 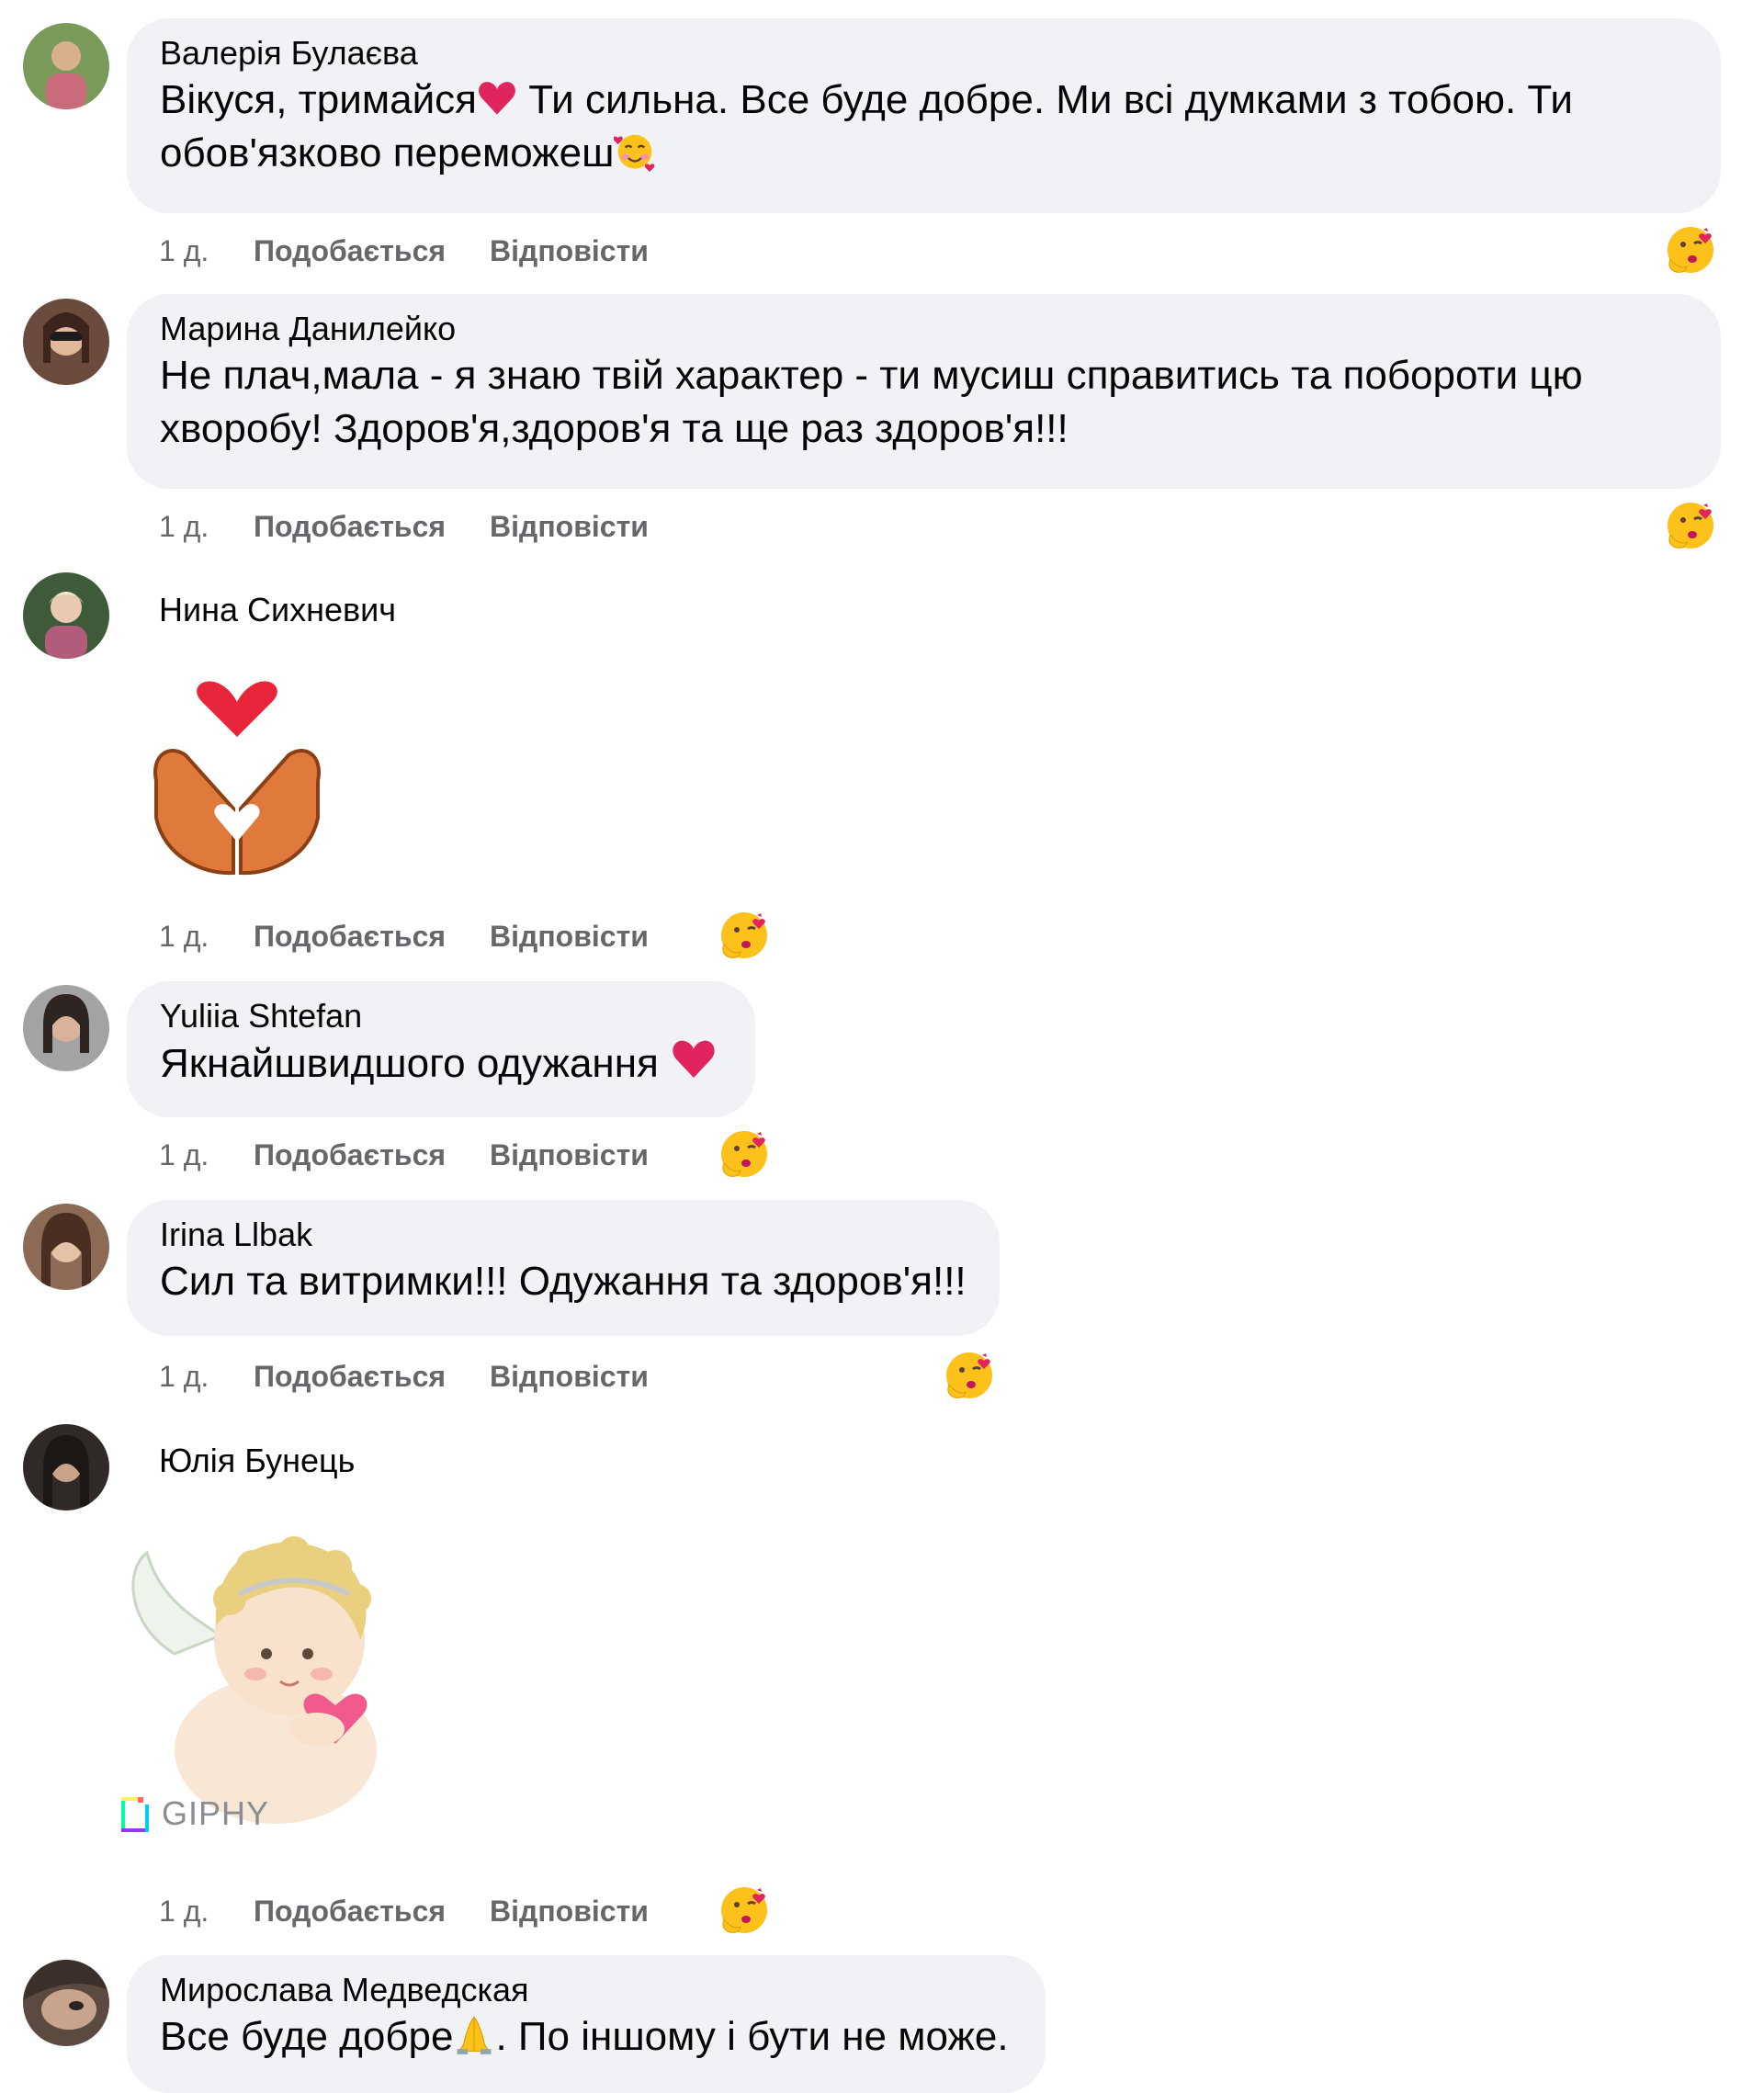 I want to click on comment-author: Yuliia Shtefan, so click(x=441, y=1016).